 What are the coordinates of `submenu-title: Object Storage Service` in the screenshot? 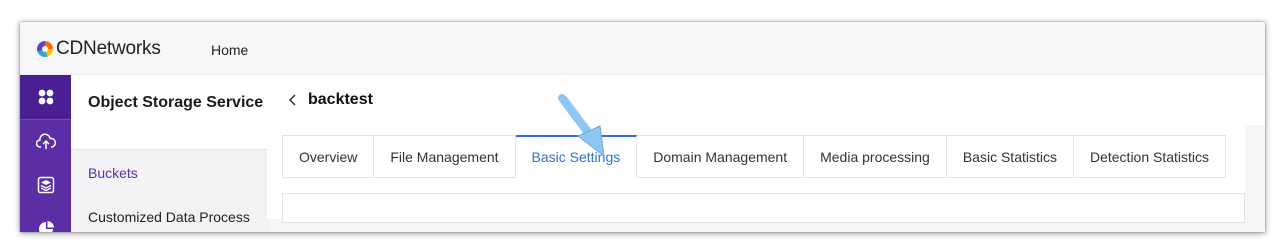 It's located at (170, 112).